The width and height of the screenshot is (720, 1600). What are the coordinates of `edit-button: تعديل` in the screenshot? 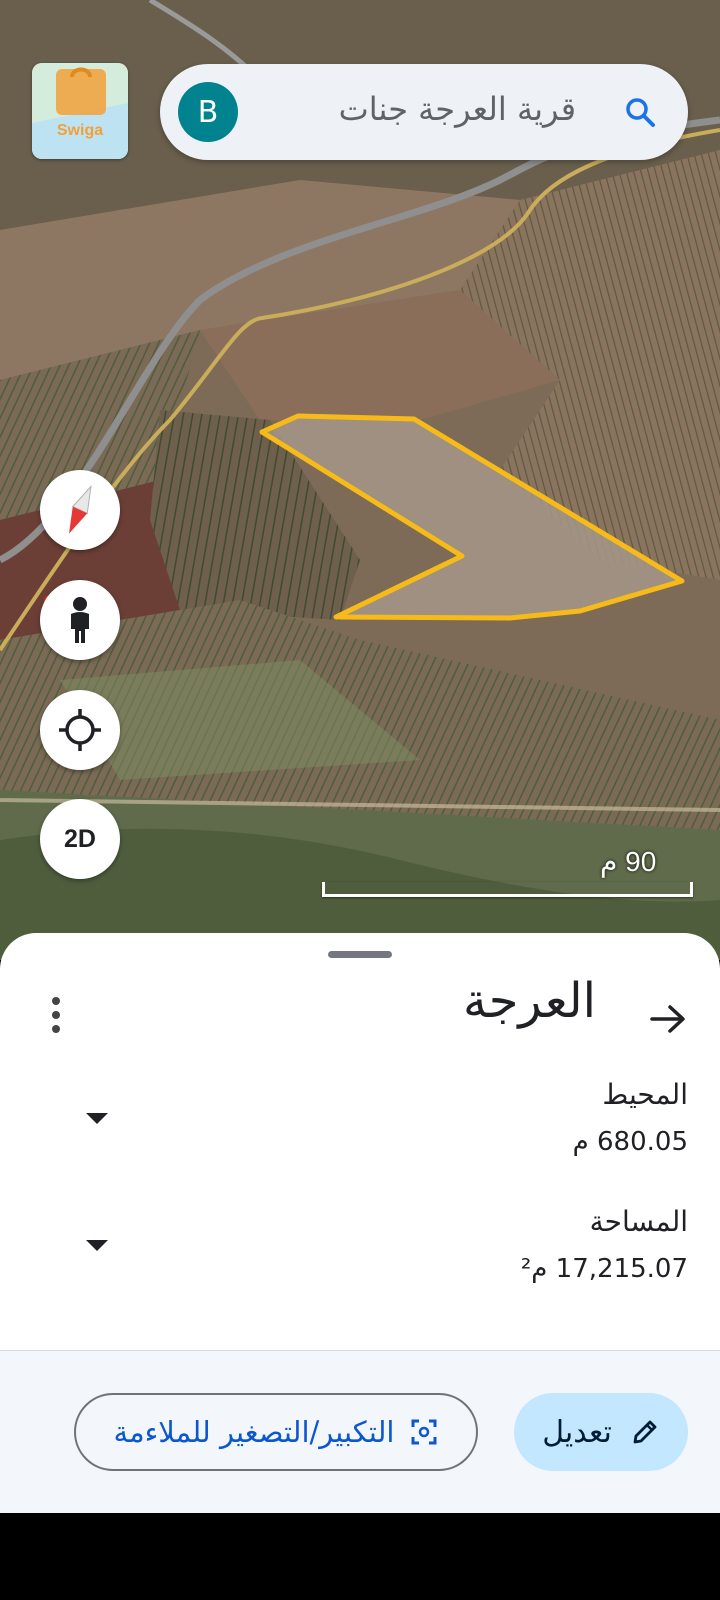 It's located at (601, 1432).